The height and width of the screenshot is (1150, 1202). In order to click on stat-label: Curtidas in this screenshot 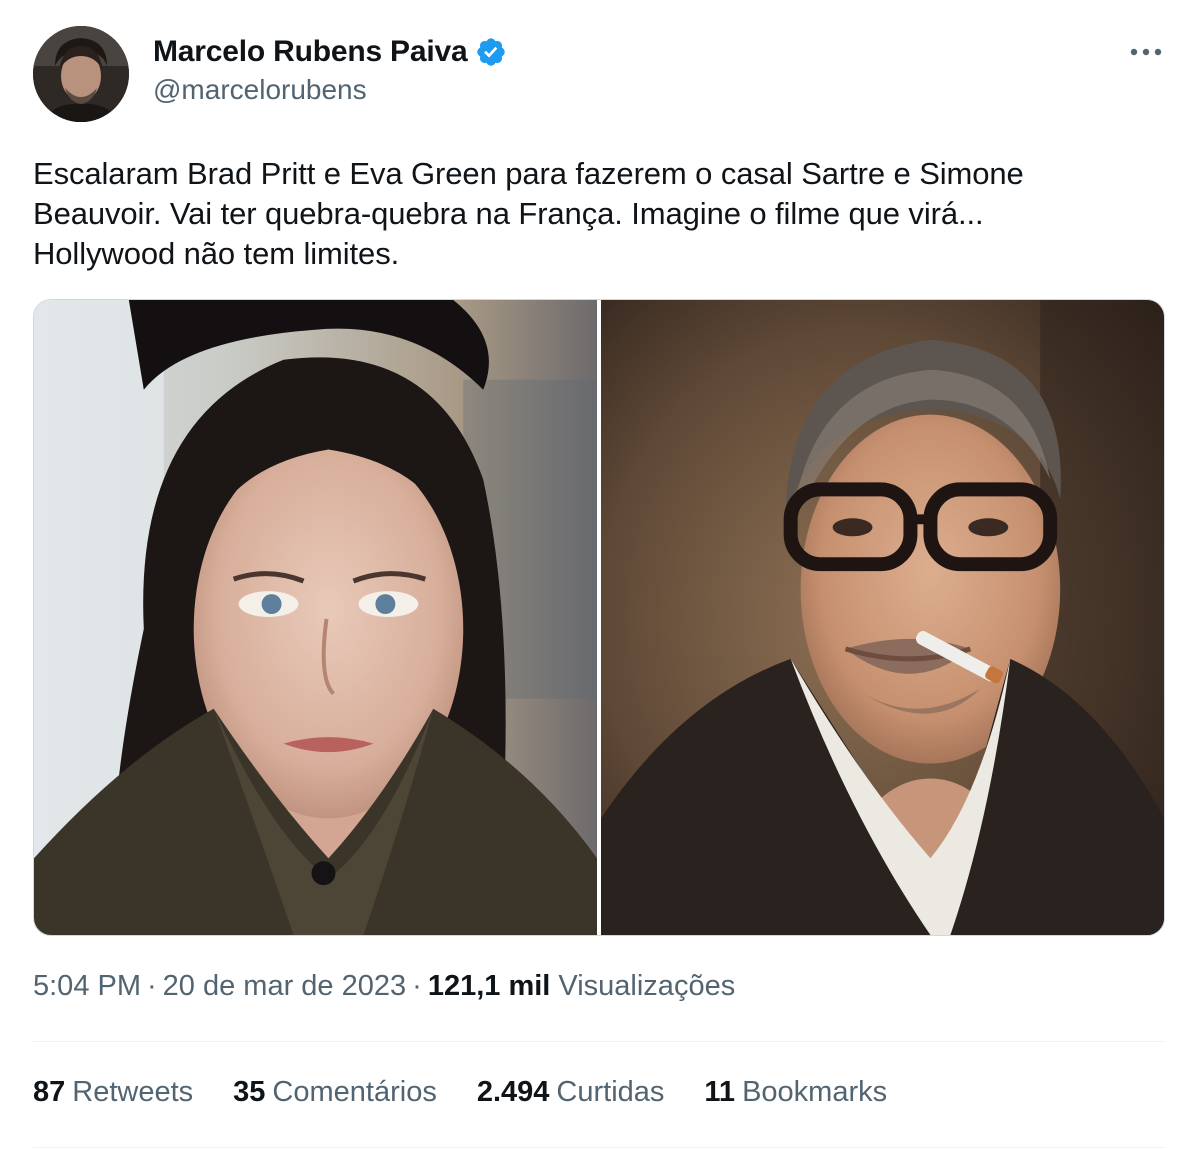, I will do `click(610, 1092)`.